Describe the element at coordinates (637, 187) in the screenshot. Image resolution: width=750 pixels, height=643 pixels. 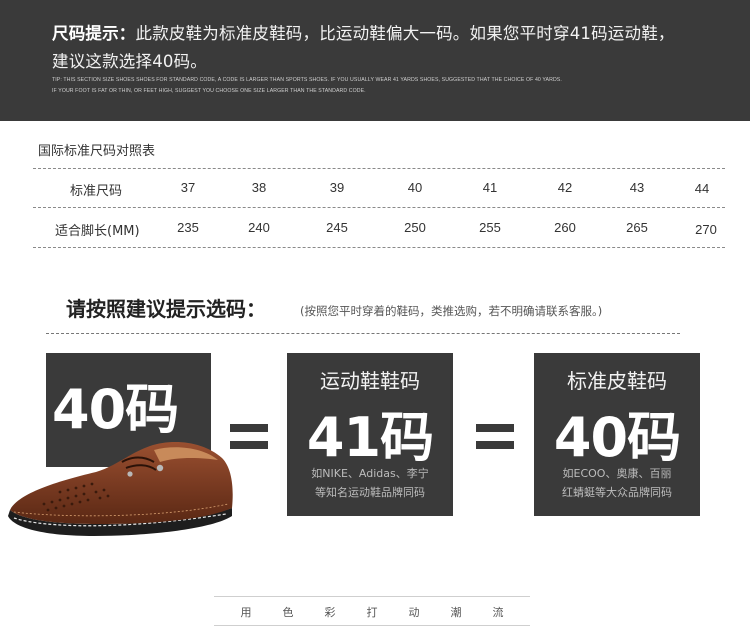
I see `size-cell: 43` at that location.